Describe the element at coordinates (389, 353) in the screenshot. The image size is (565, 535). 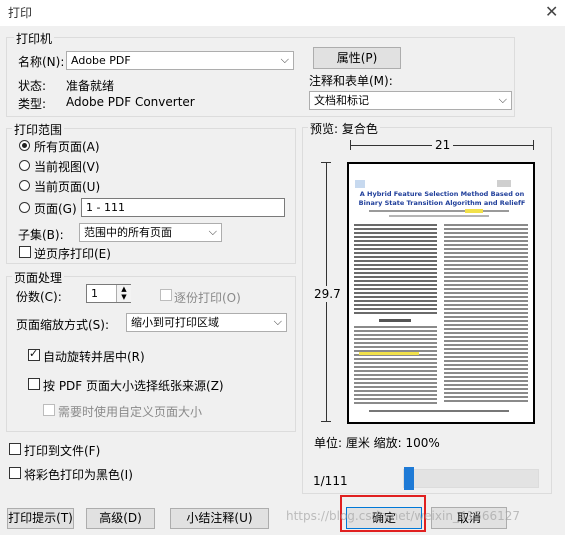
I see `paper-intro-highlight` at that location.